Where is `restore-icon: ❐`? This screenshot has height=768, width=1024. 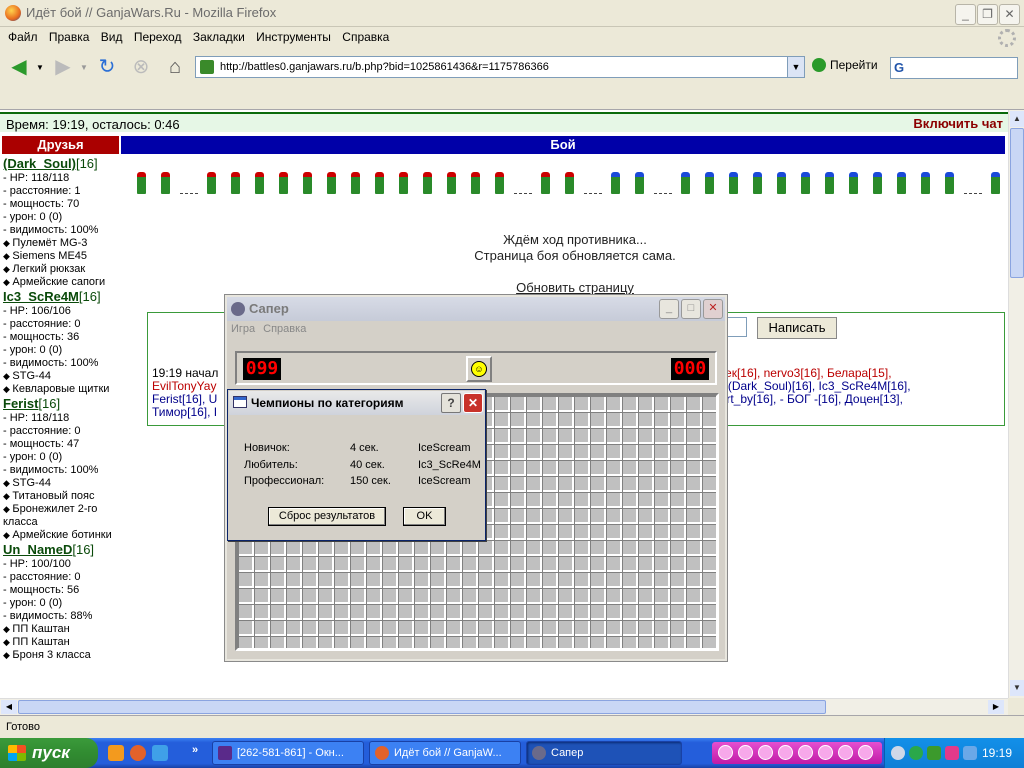
restore-icon: ❐ is located at coordinates (987, 14).